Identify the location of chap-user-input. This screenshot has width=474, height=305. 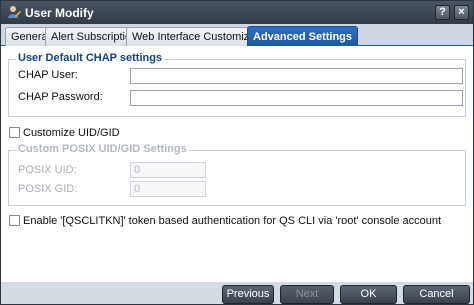
(296, 76).